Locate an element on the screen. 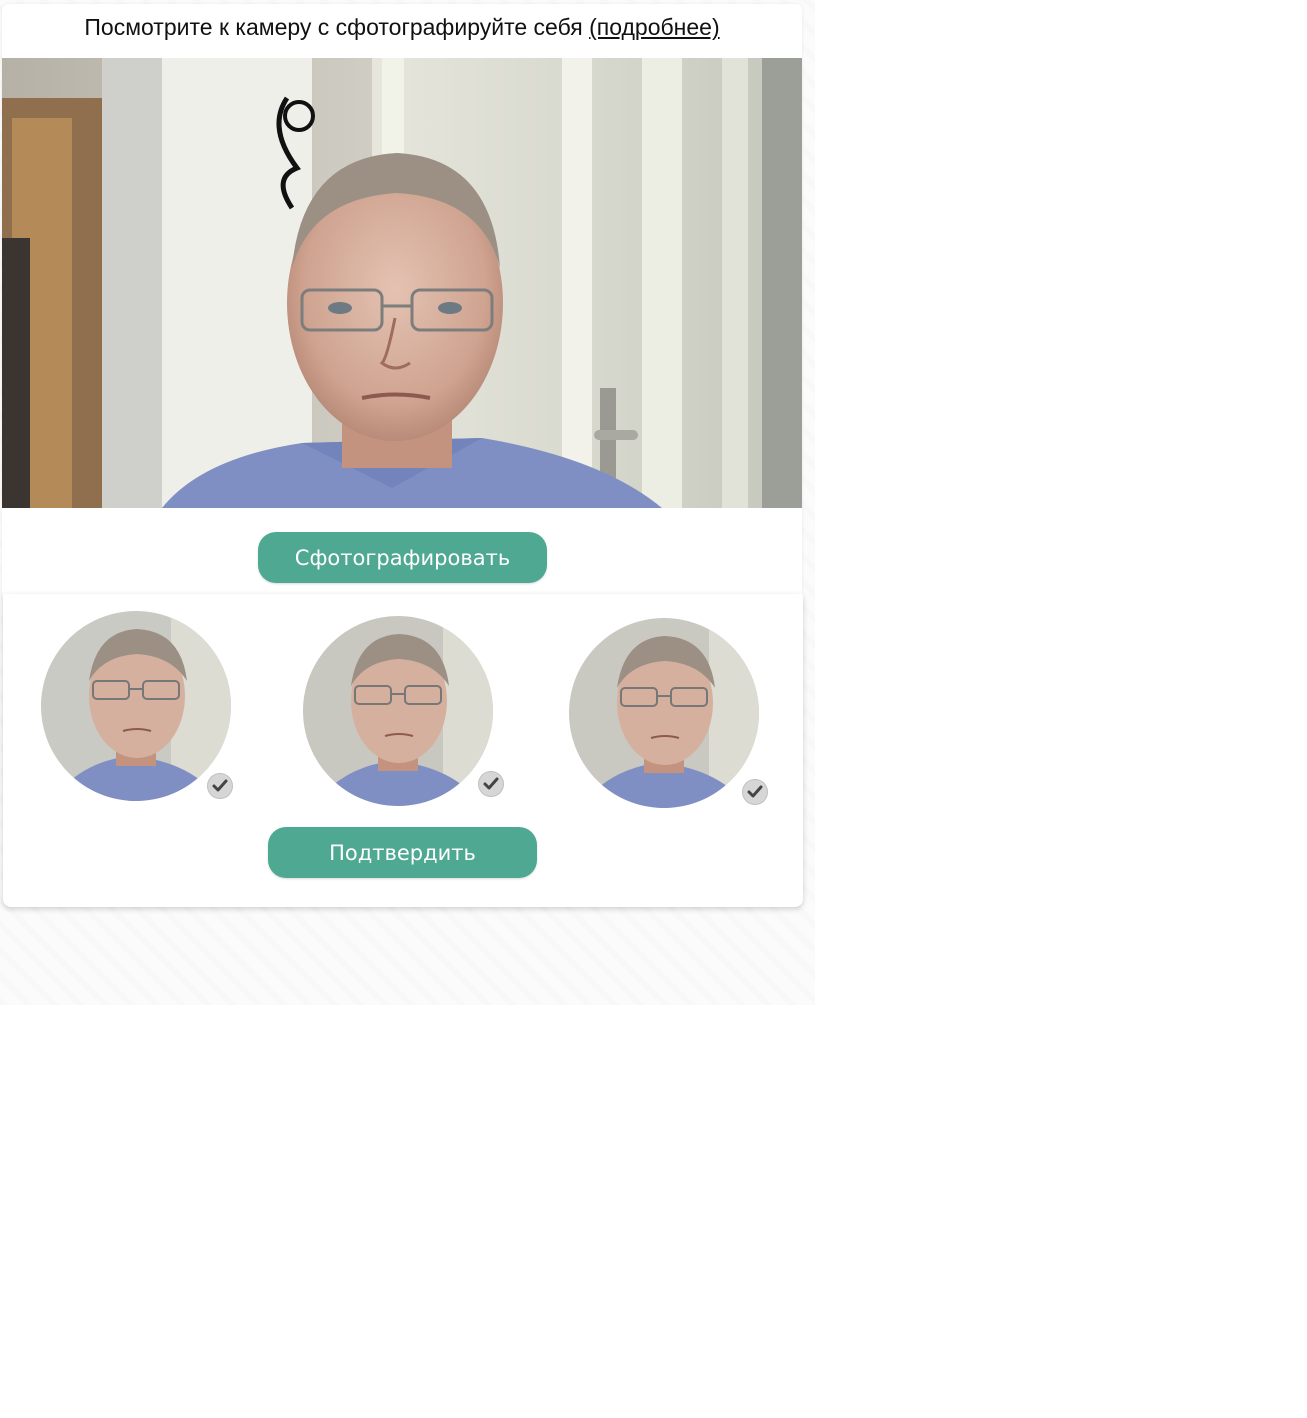  more-info-link: (подробнее) is located at coordinates (654, 27).